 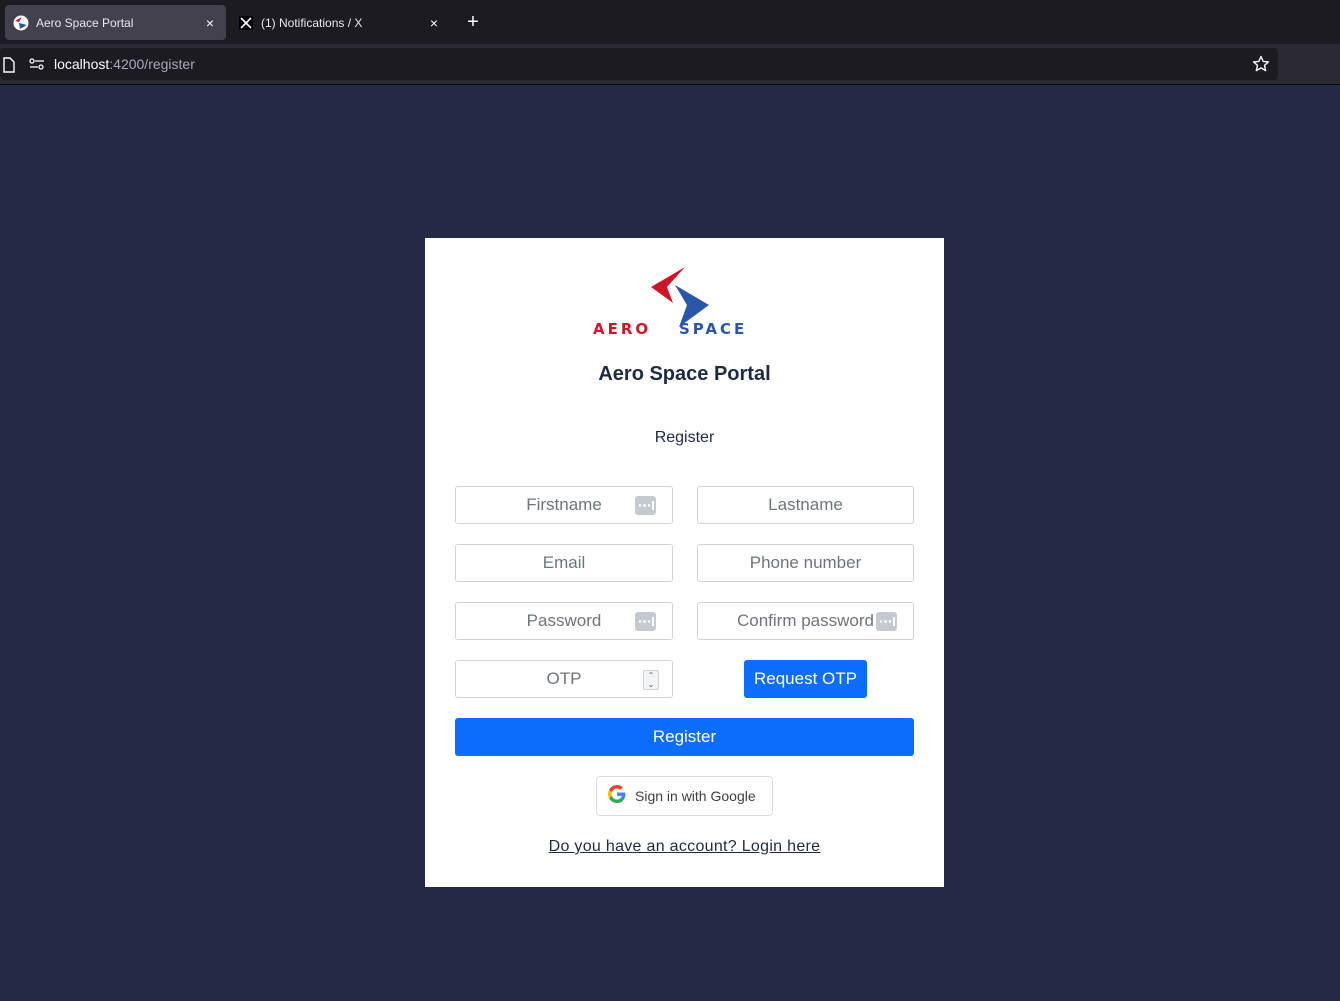 I want to click on tab-title: (1) Notifications / X, so click(x=312, y=22).